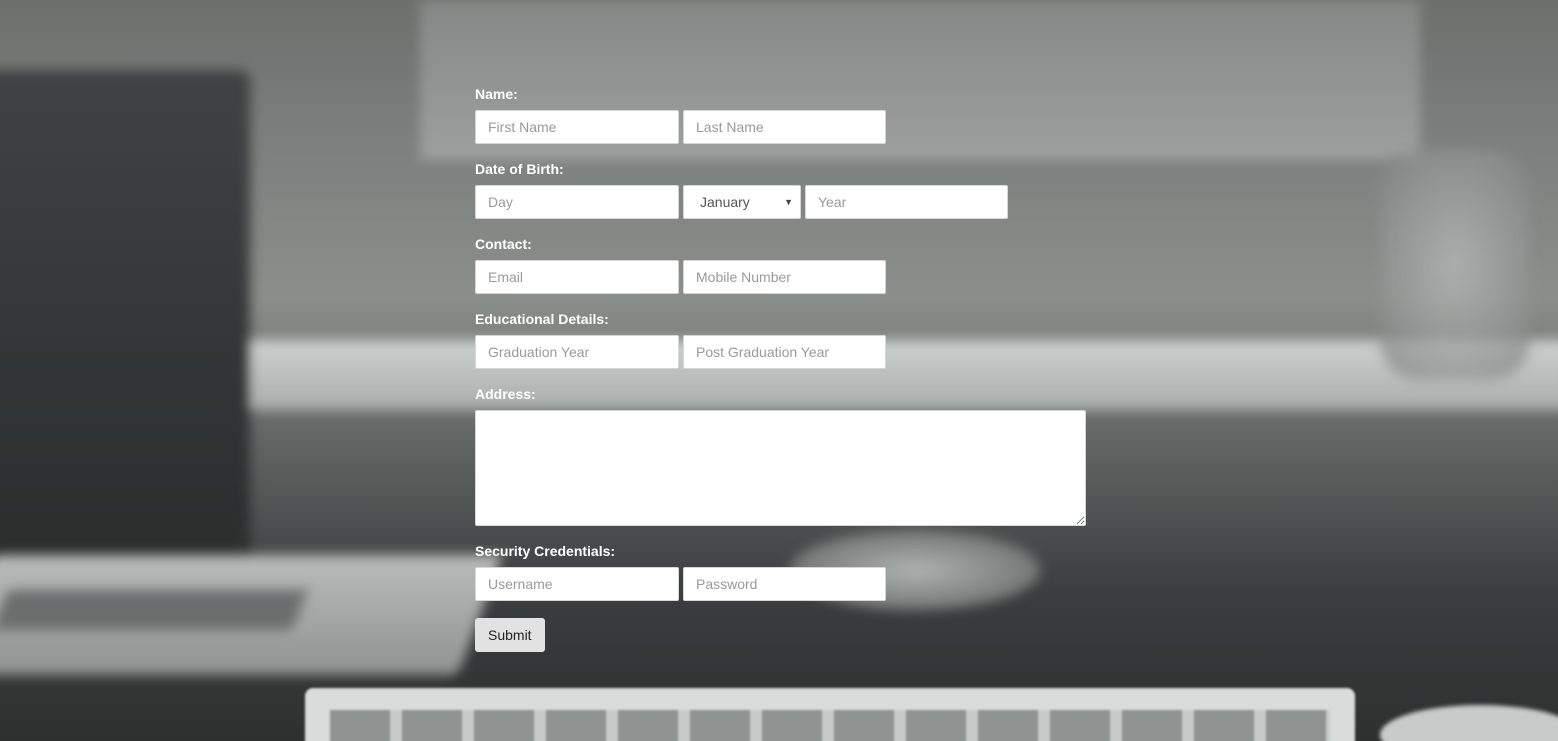 This screenshot has height=741, width=1558. What do you see at coordinates (725, 202) in the screenshot?
I see `month-select-value: January` at bounding box center [725, 202].